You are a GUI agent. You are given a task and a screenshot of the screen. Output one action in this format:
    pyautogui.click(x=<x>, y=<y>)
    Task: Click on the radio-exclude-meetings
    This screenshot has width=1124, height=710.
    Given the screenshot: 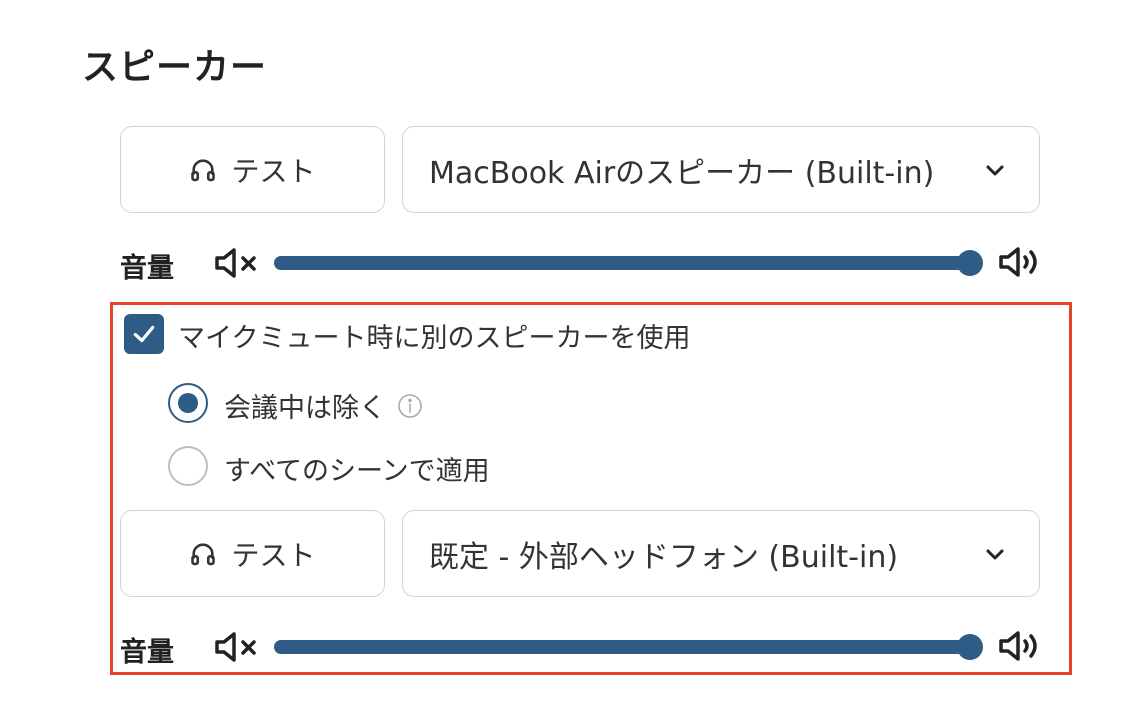 What is the action you would take?
    pyautogui.click(x=188, y=403)
    